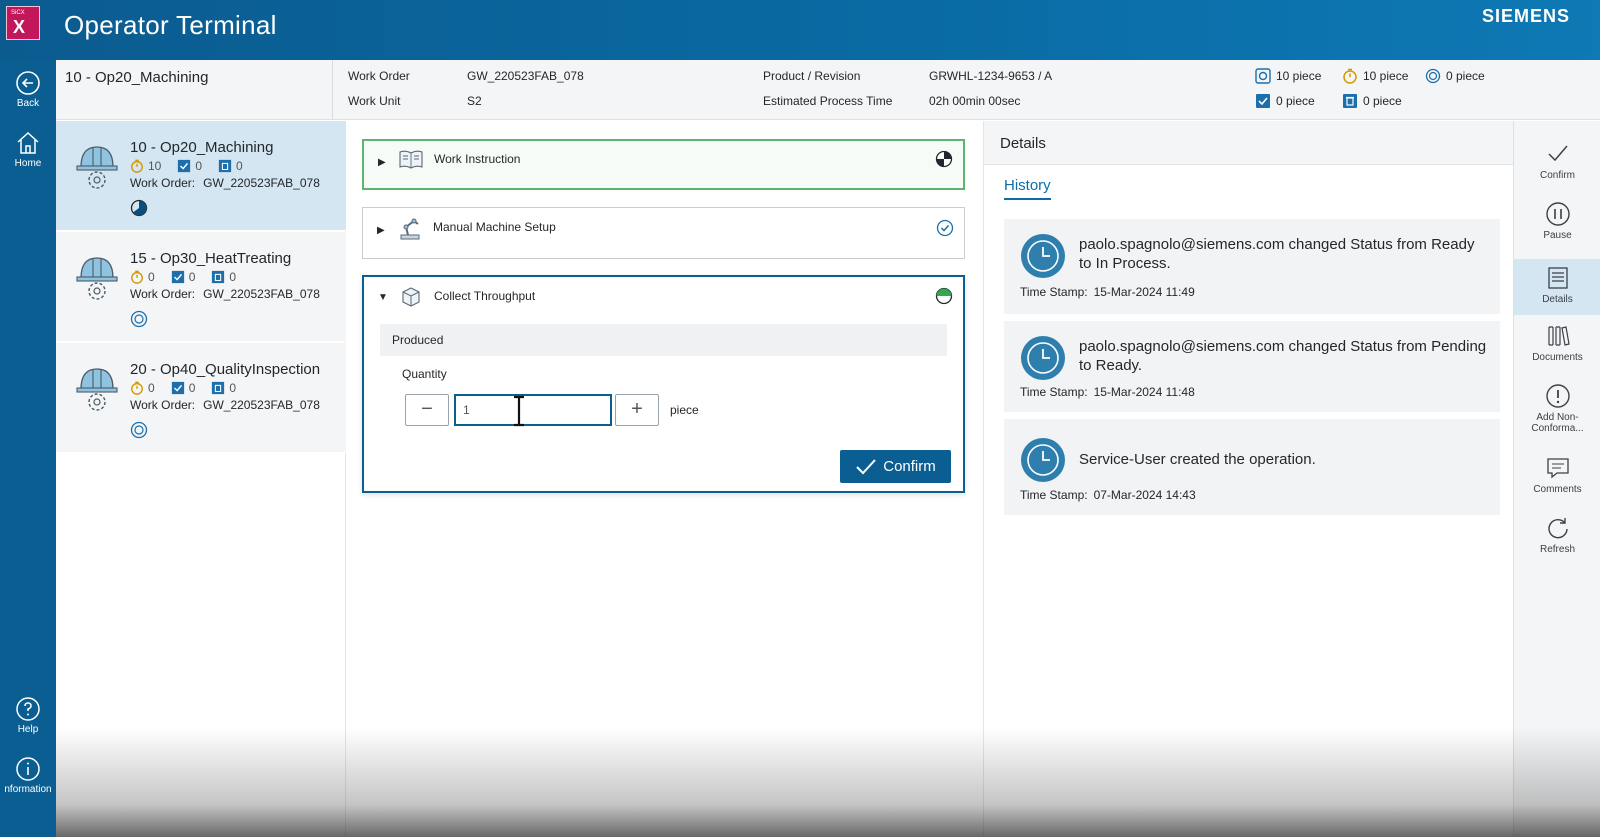  I want to click on work-unit-value: S2, so click(474, 101).